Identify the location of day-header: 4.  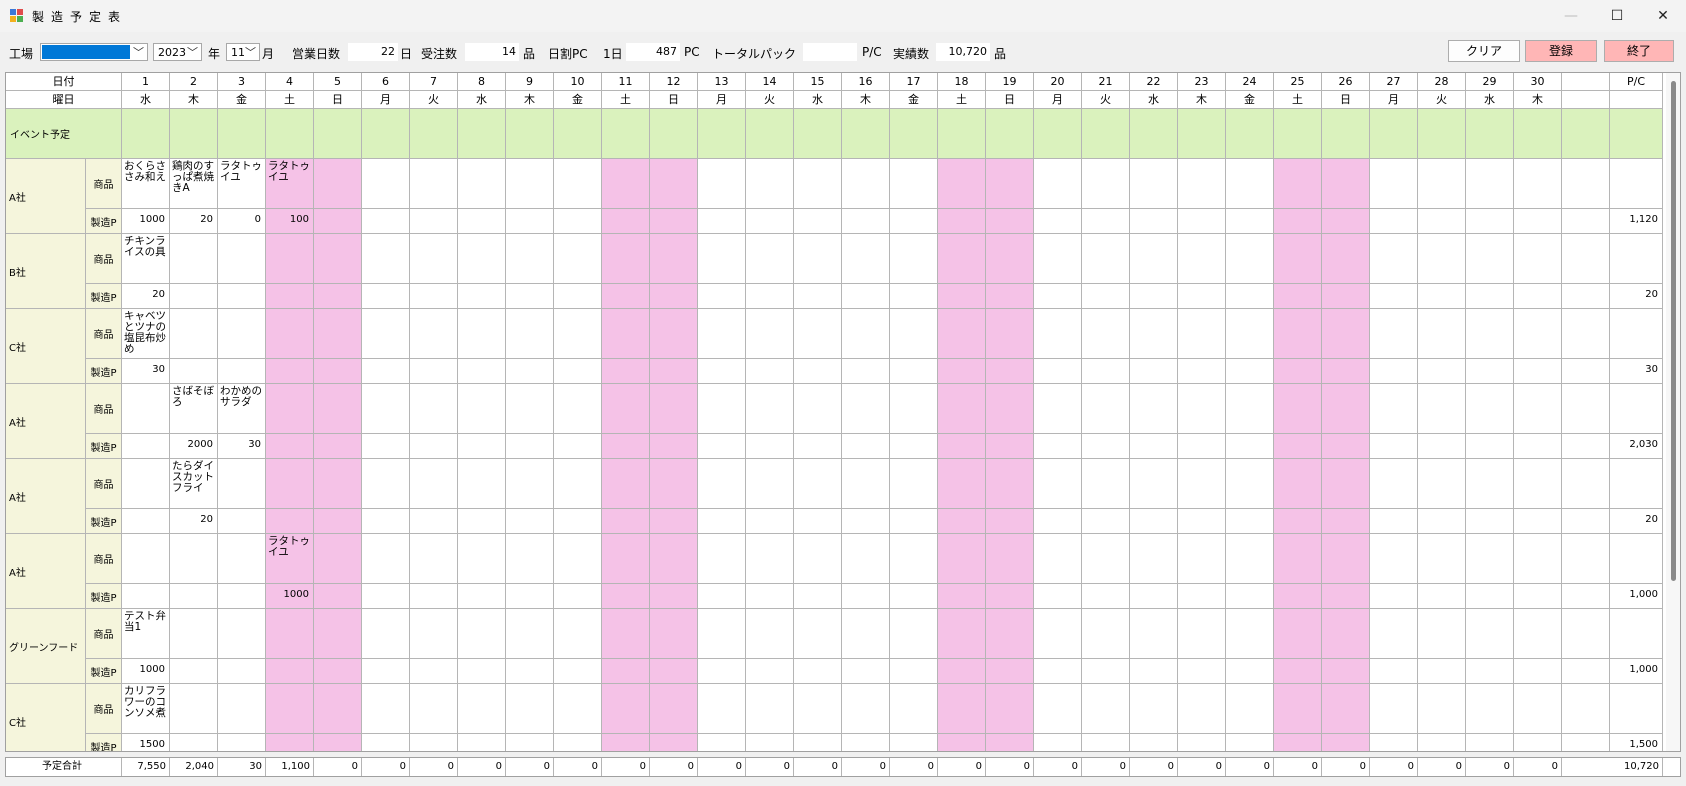
(290, 82).